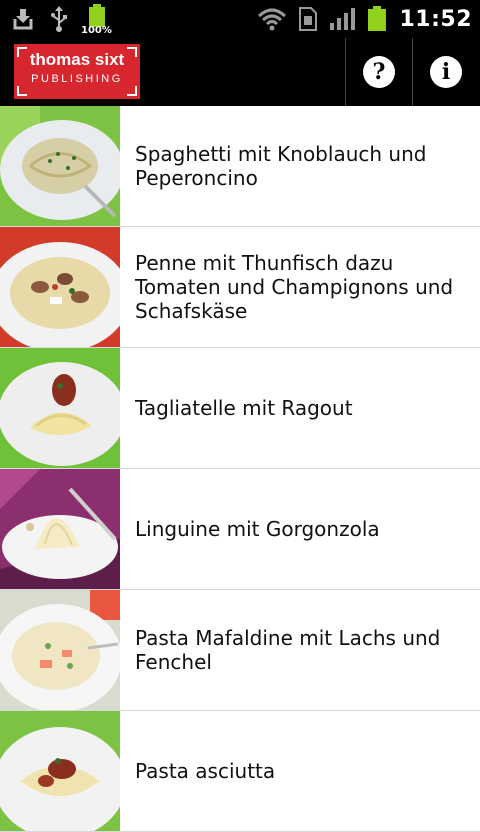 Image resolution: width=480 pixels, height=832 pixels. I want to click on logo-subtitle: PUBLISHING, so click(77, 79).